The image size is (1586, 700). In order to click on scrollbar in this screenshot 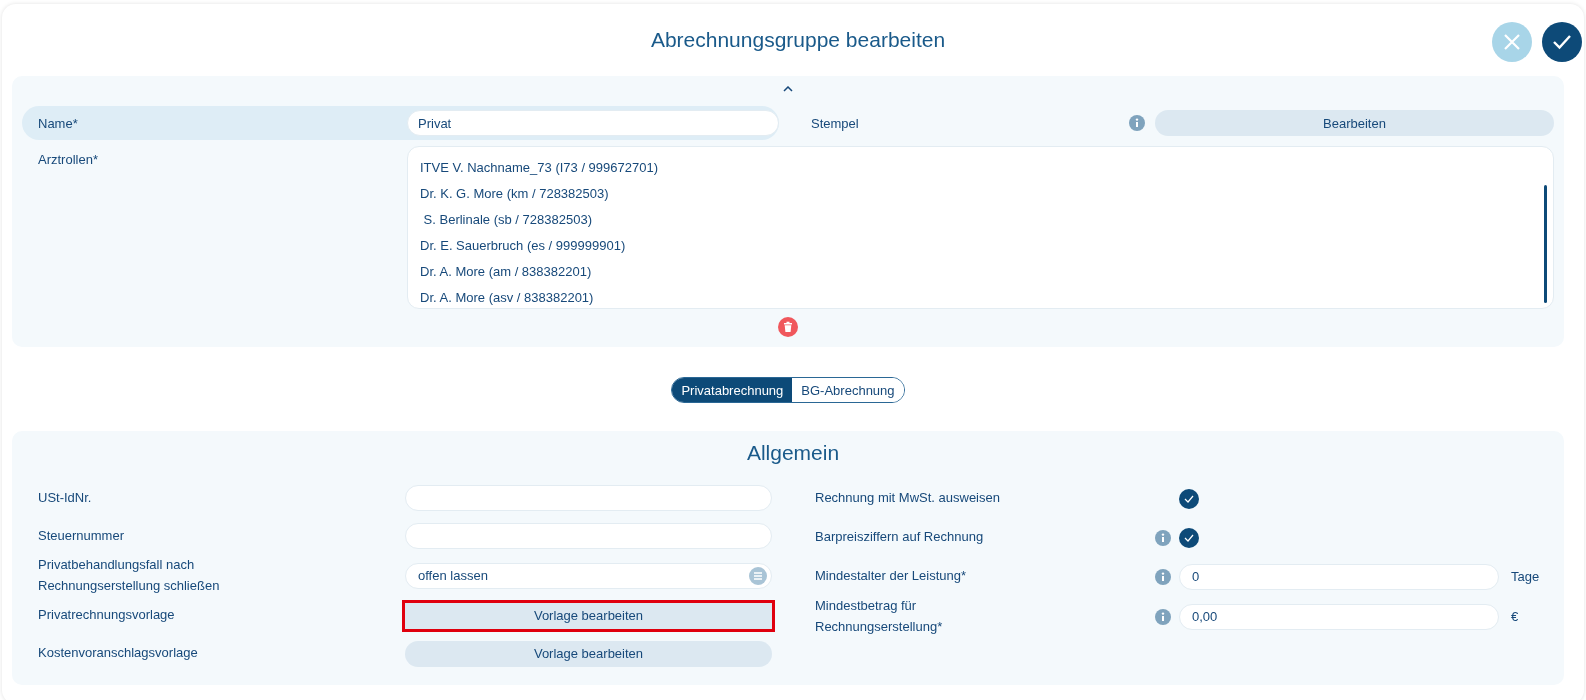, I will do `click(1545, 244)`.